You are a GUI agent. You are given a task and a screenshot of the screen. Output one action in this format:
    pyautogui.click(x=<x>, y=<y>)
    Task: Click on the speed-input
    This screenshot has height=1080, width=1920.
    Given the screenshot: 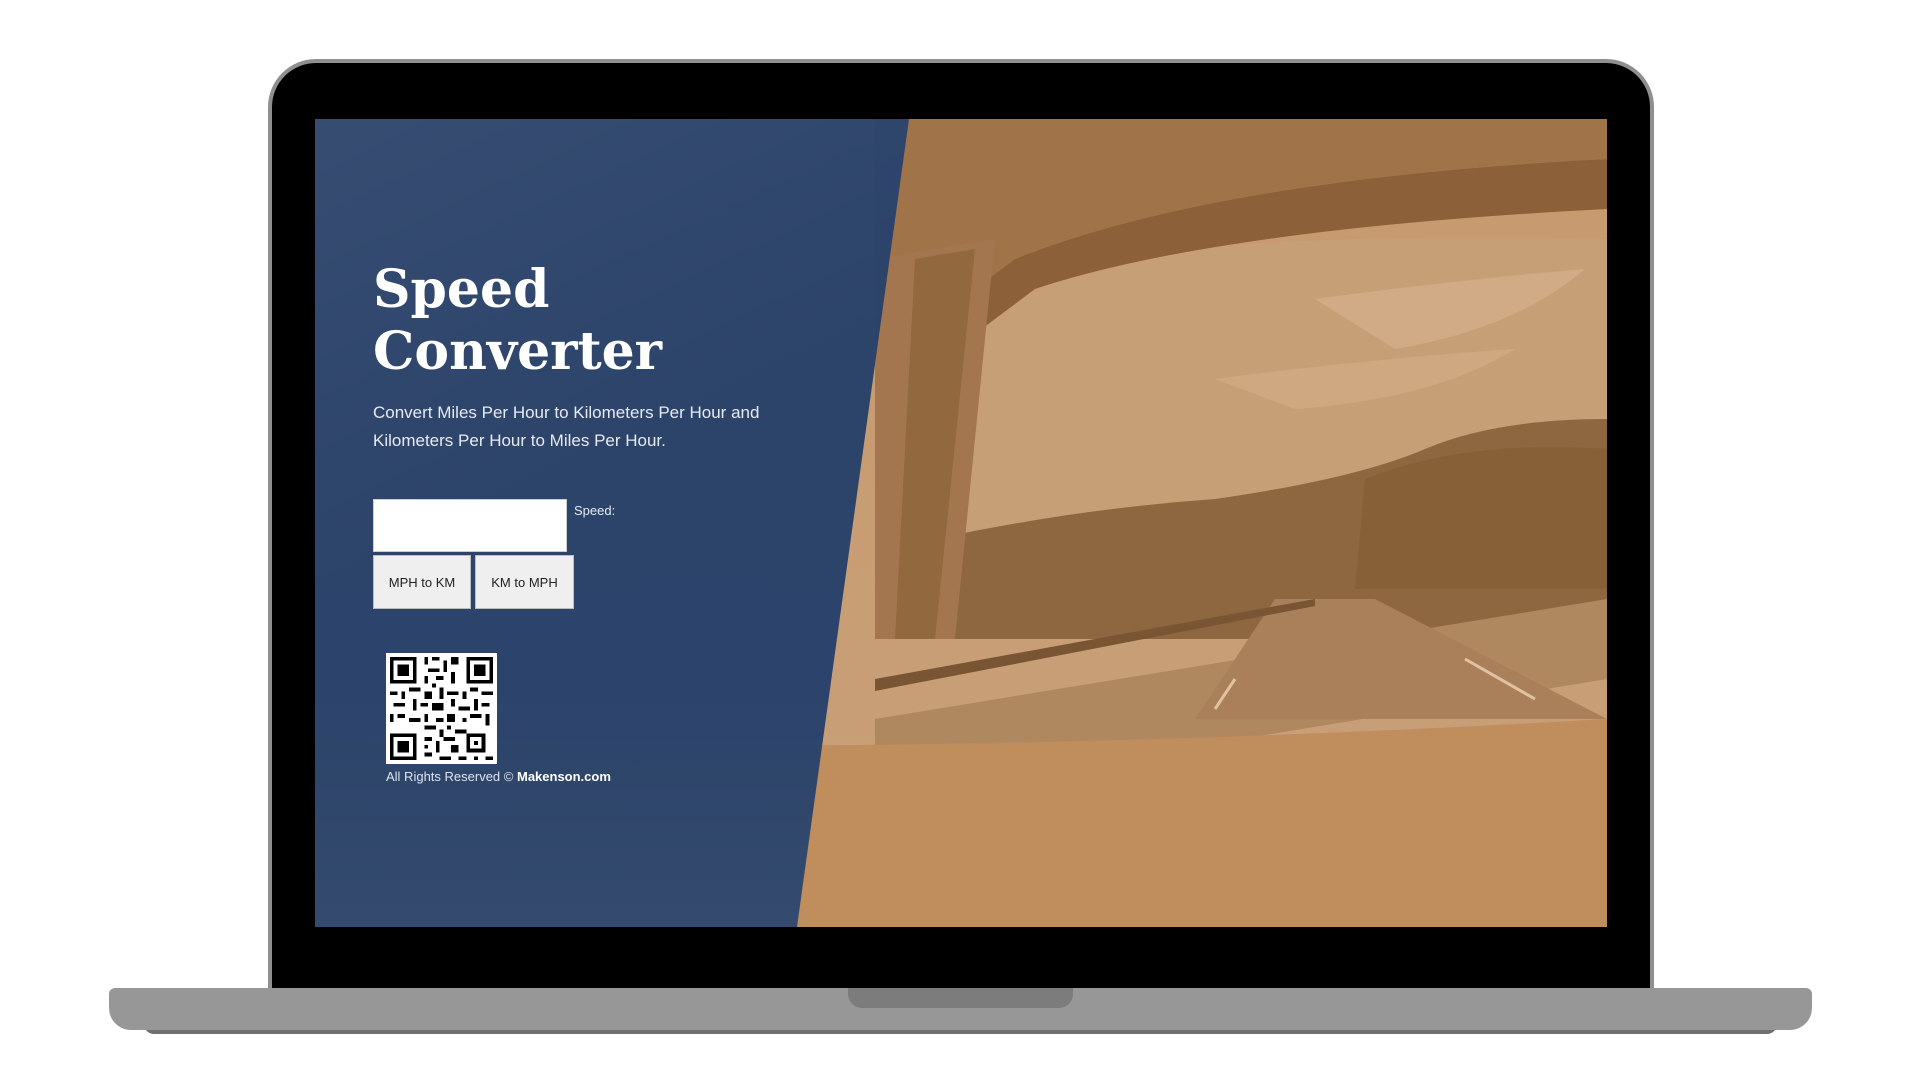 What is the action you would take?
    pyautogui.click(x=470, y=525)
    